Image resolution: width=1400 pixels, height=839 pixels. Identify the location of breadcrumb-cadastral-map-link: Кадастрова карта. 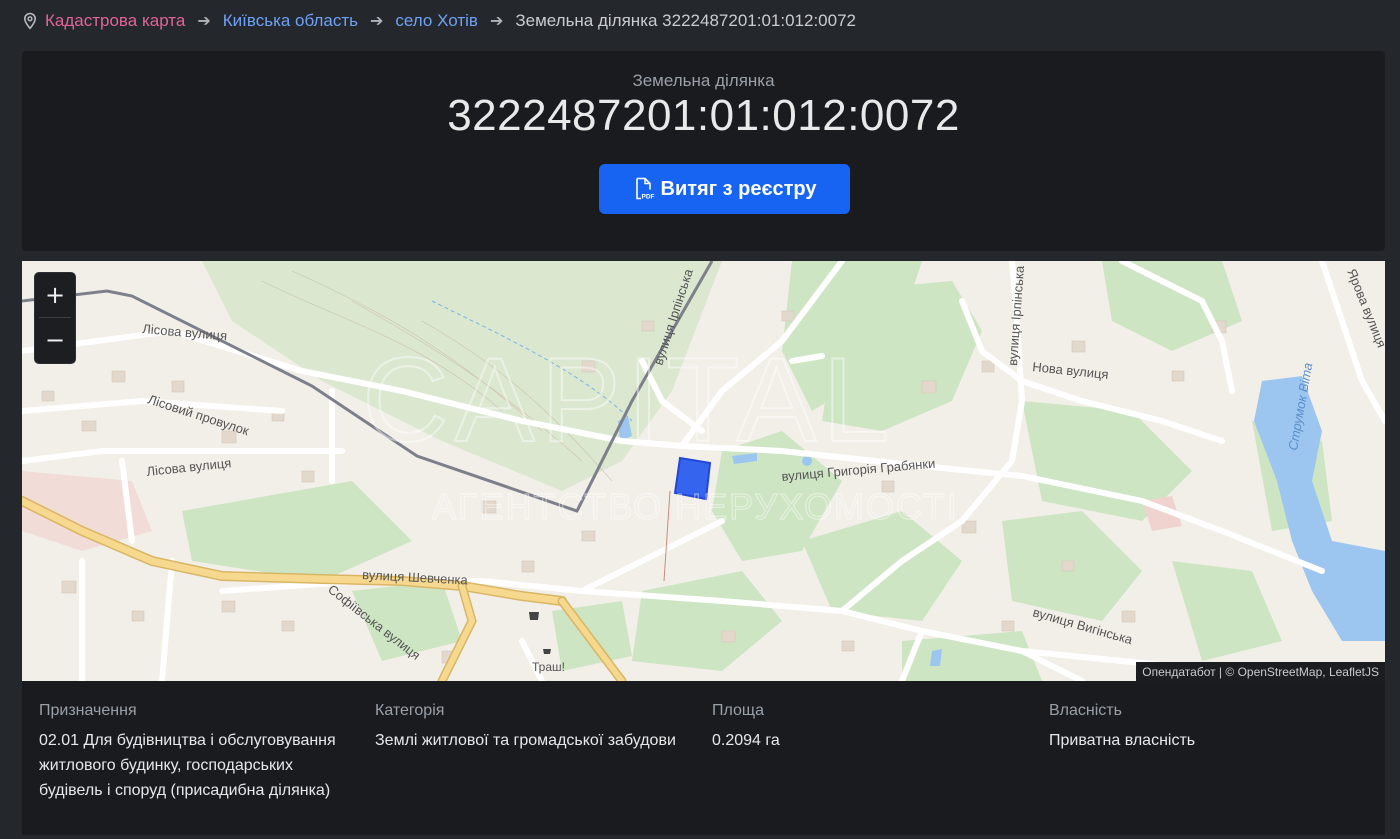
(115, 21).